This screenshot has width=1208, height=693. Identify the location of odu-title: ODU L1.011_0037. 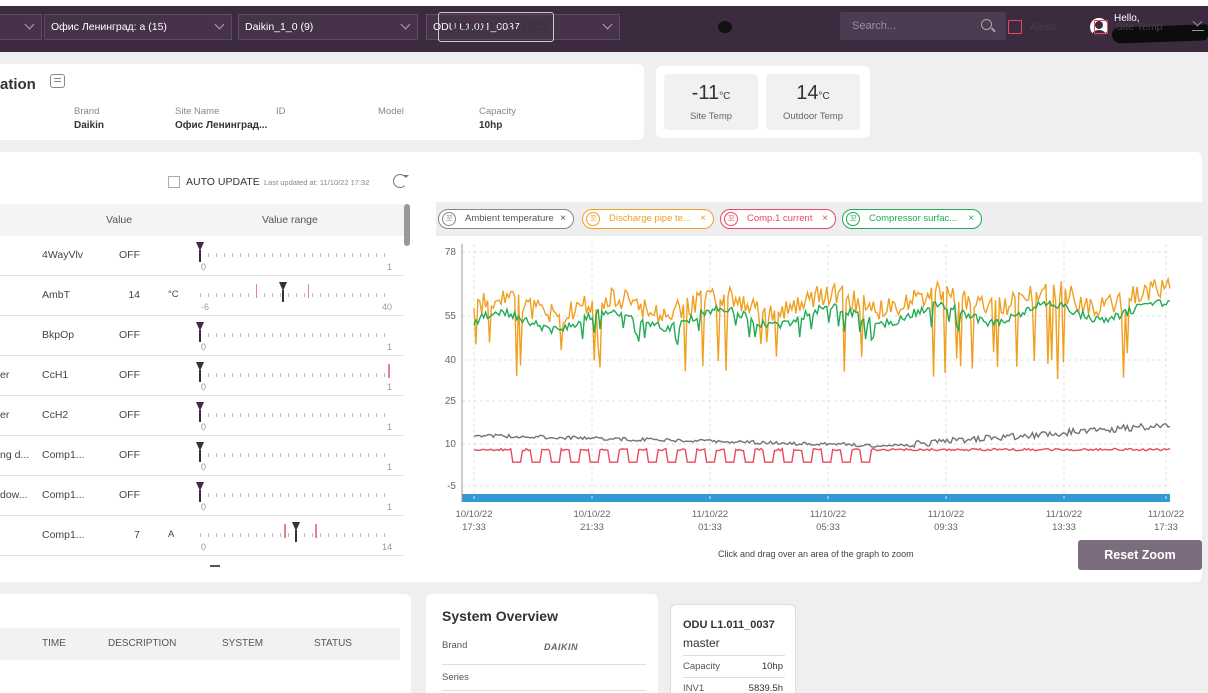
(729, 625).